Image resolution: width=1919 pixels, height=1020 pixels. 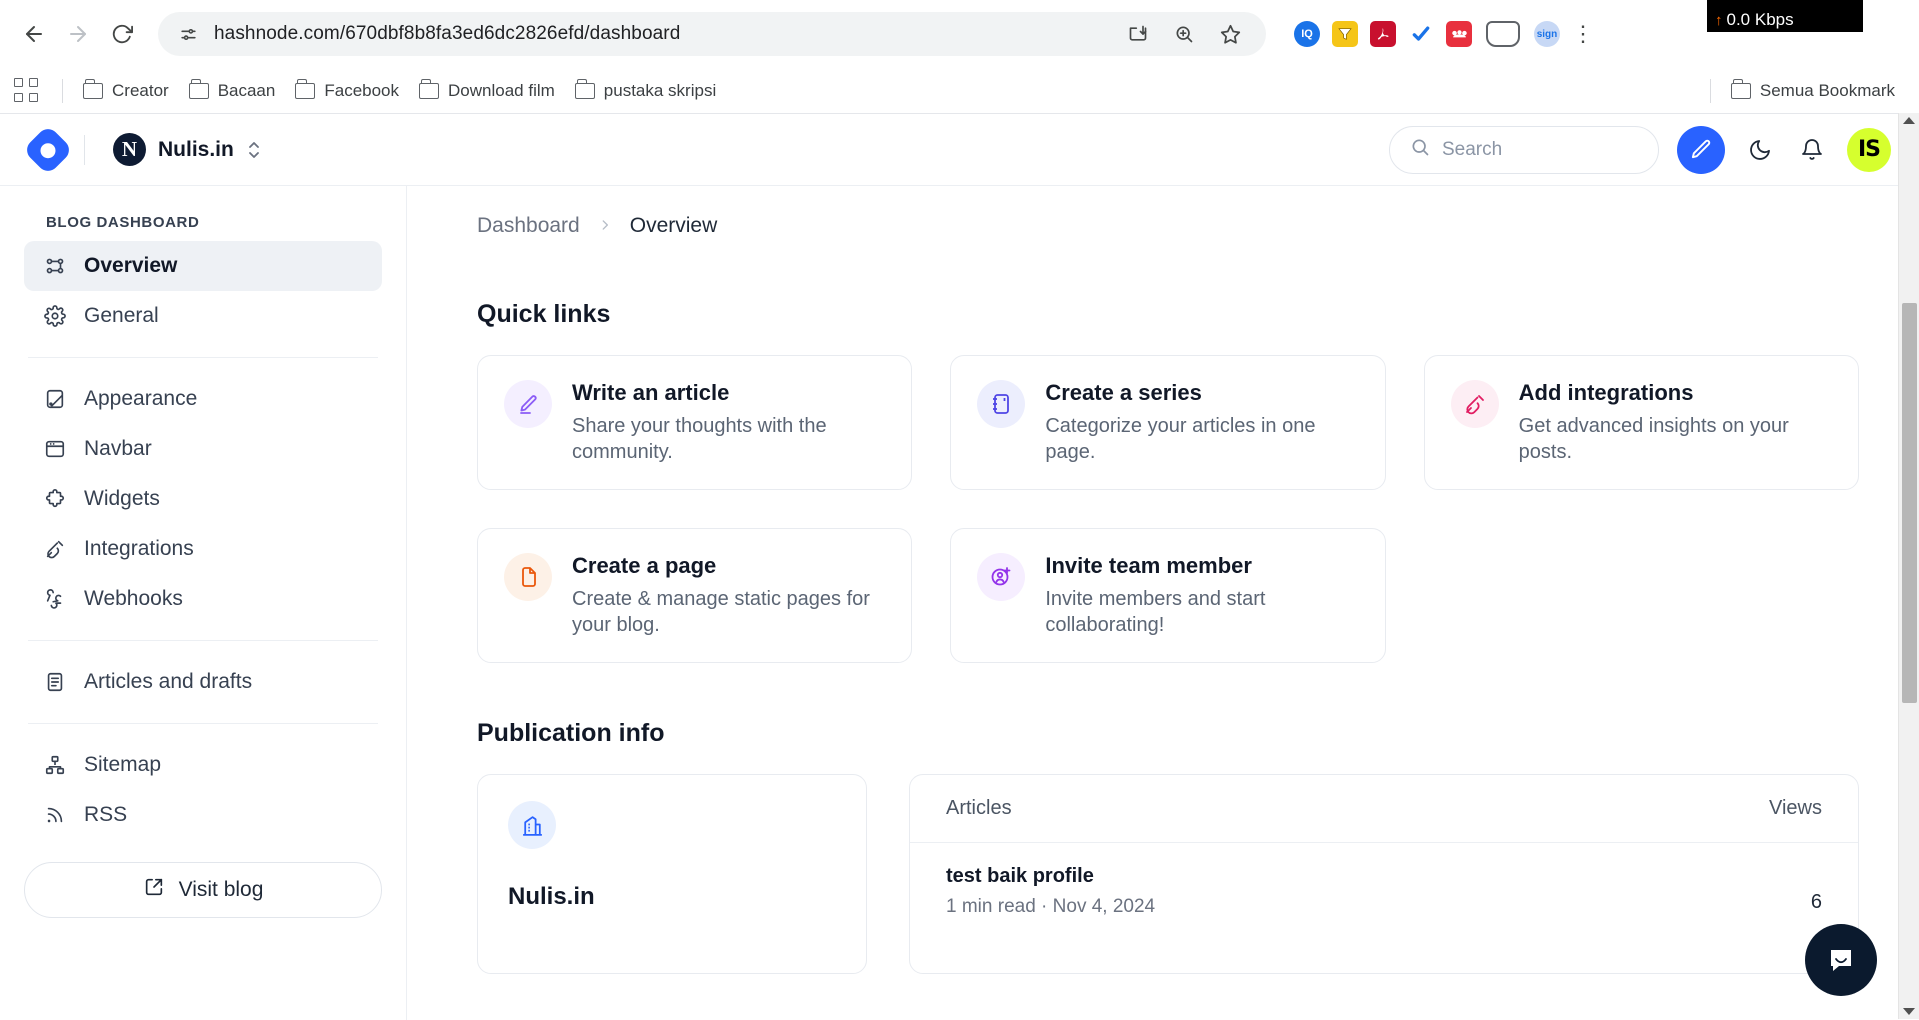 I want to click on forward-button, so click(x=78, y=34).